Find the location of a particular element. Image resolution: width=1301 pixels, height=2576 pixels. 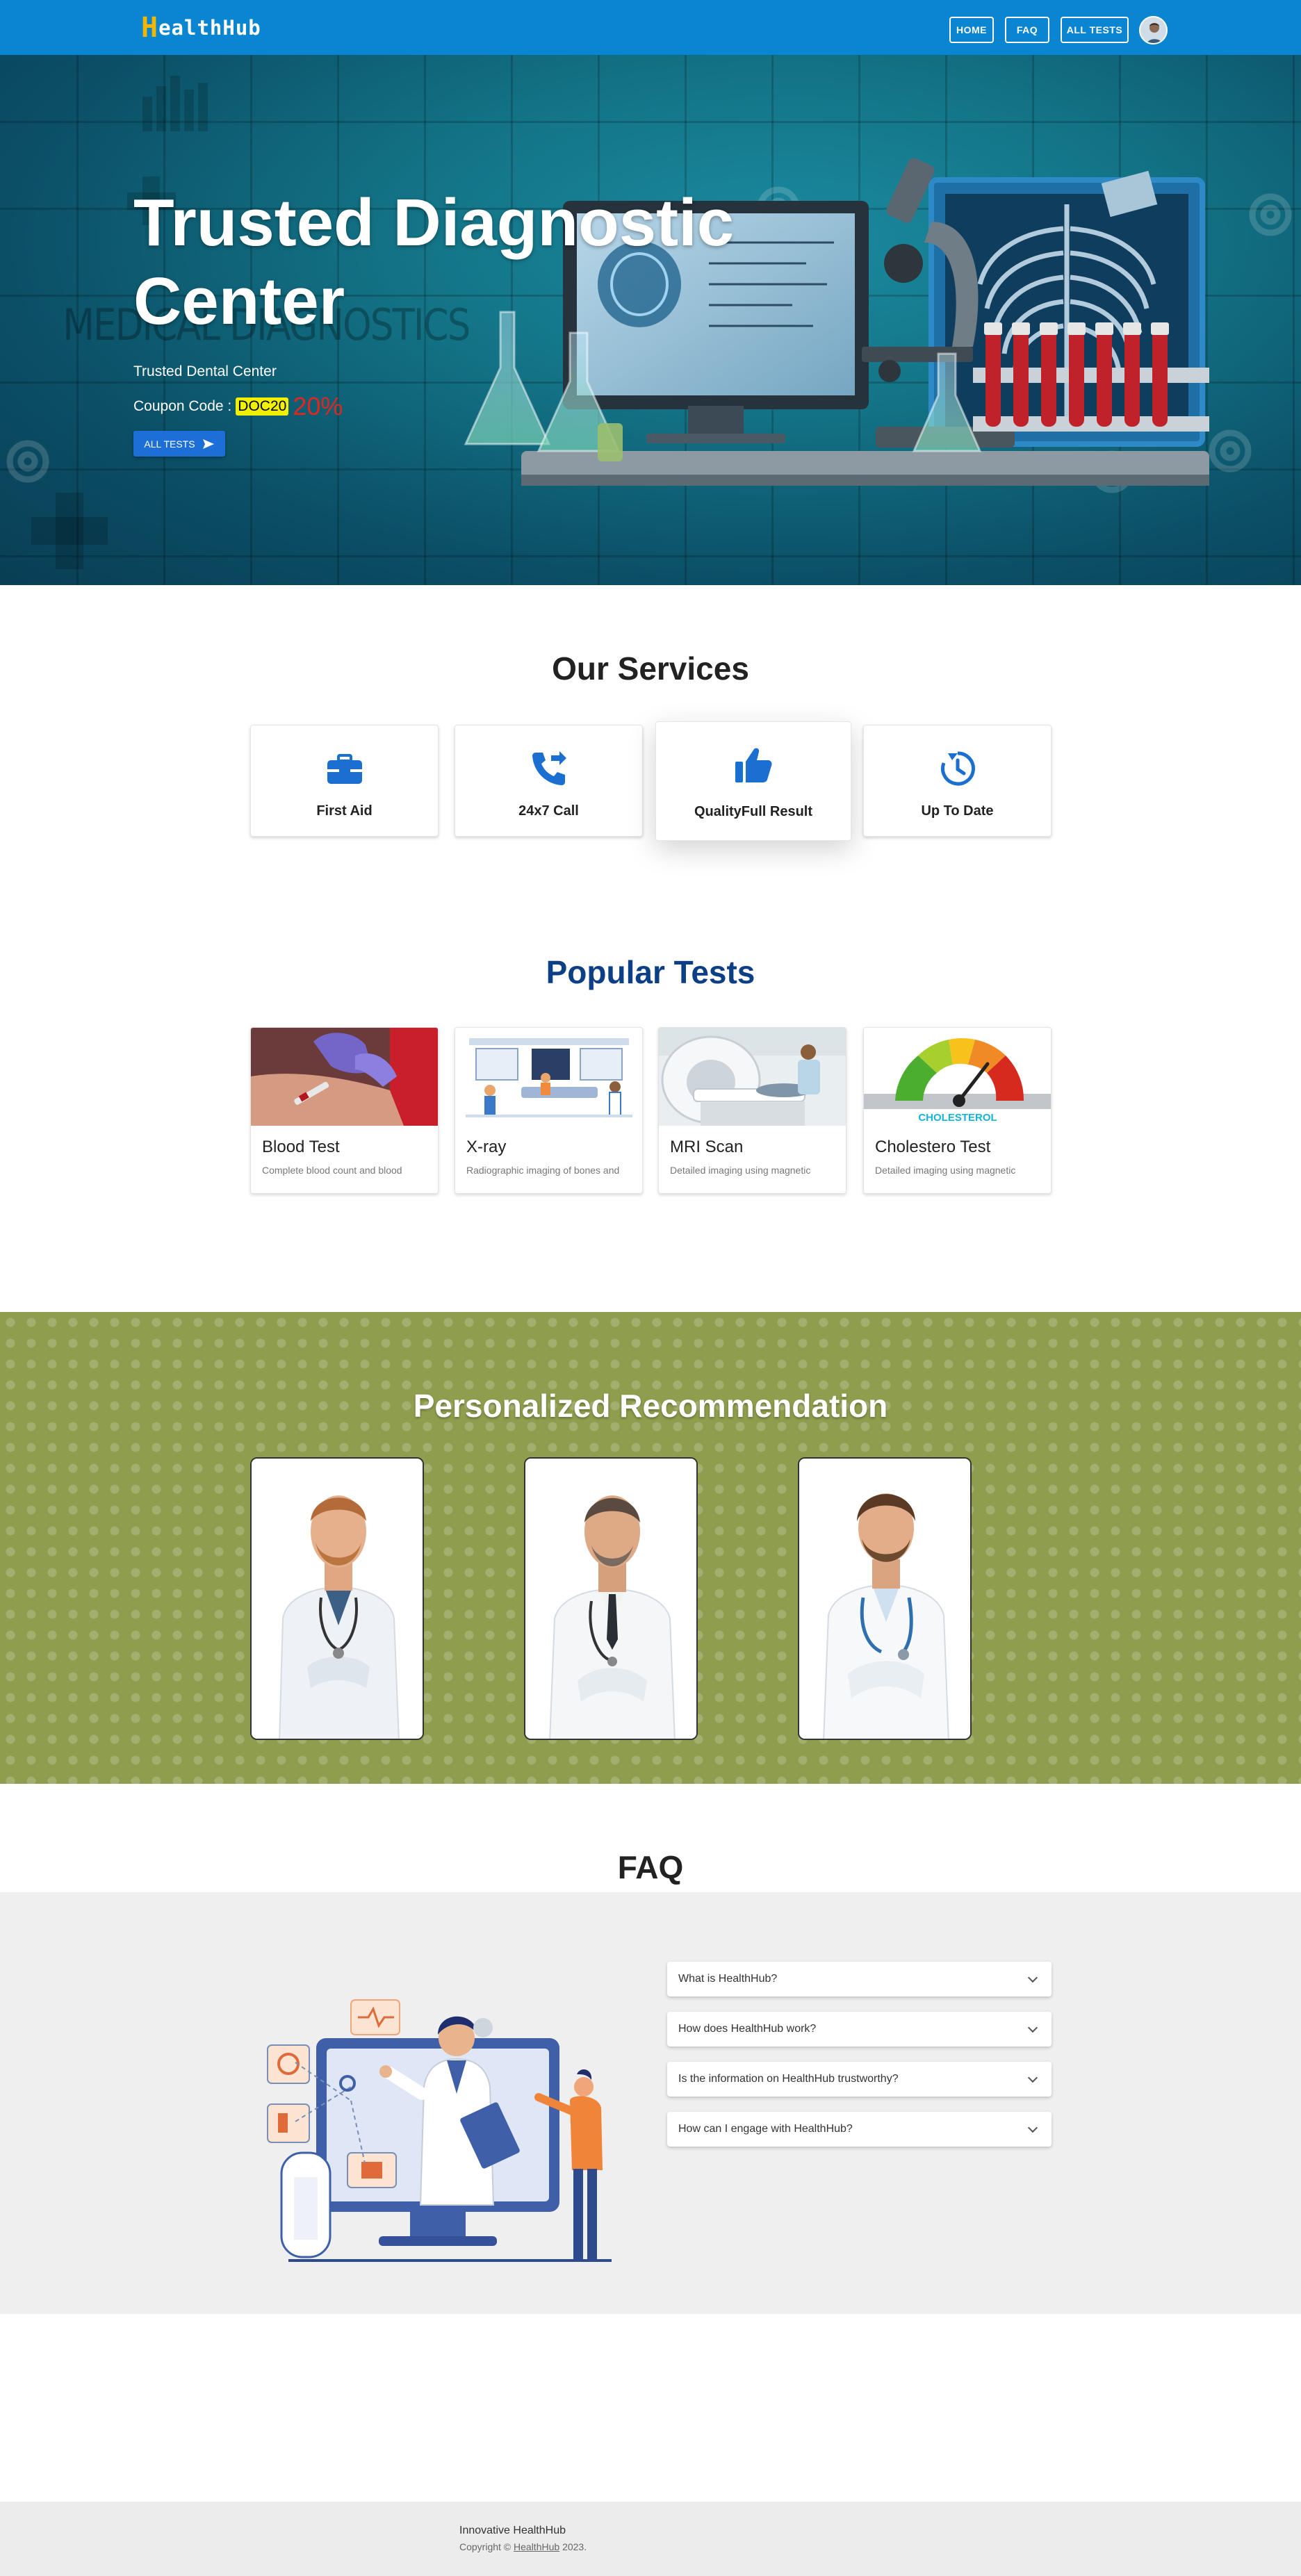

brand-logo: HealthHub is located at coordinates (201, 28).